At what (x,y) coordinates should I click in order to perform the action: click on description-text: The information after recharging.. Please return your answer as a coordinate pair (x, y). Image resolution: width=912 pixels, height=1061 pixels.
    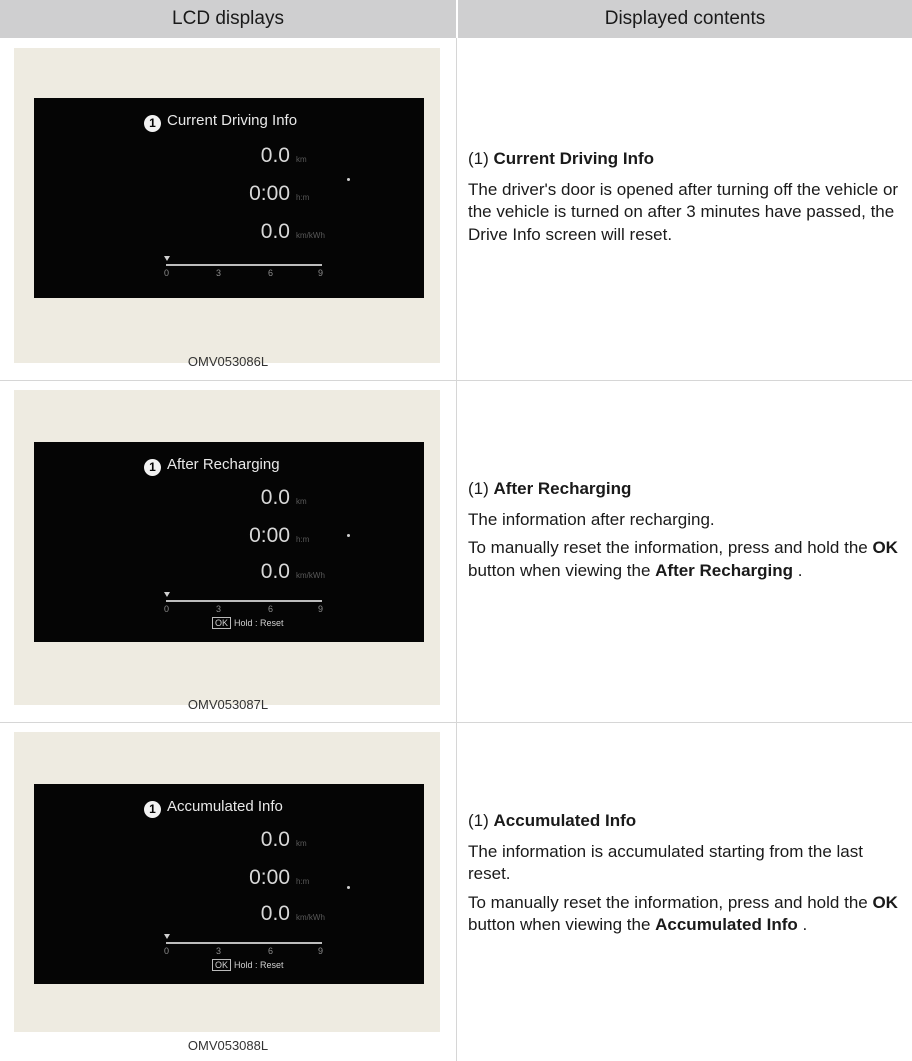
    Looking at the image, I should click on (591, 519).